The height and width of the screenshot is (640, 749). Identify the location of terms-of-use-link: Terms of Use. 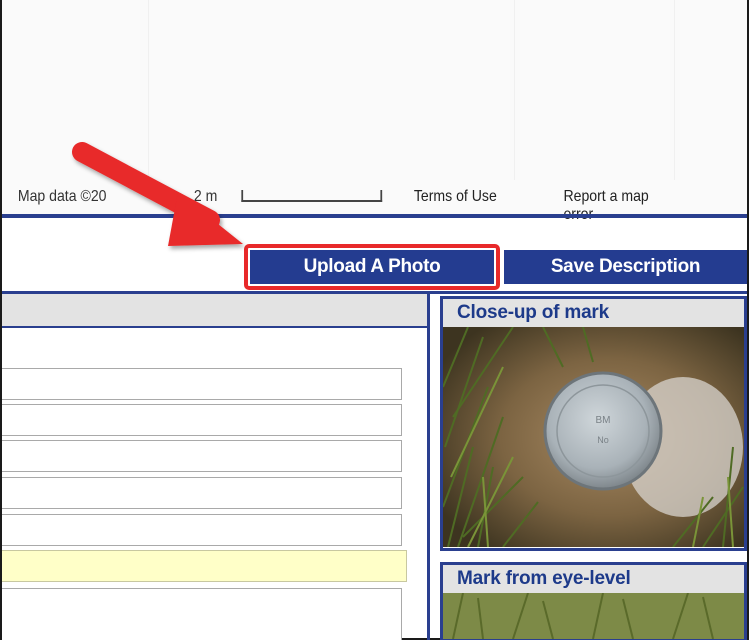
(455, 197).